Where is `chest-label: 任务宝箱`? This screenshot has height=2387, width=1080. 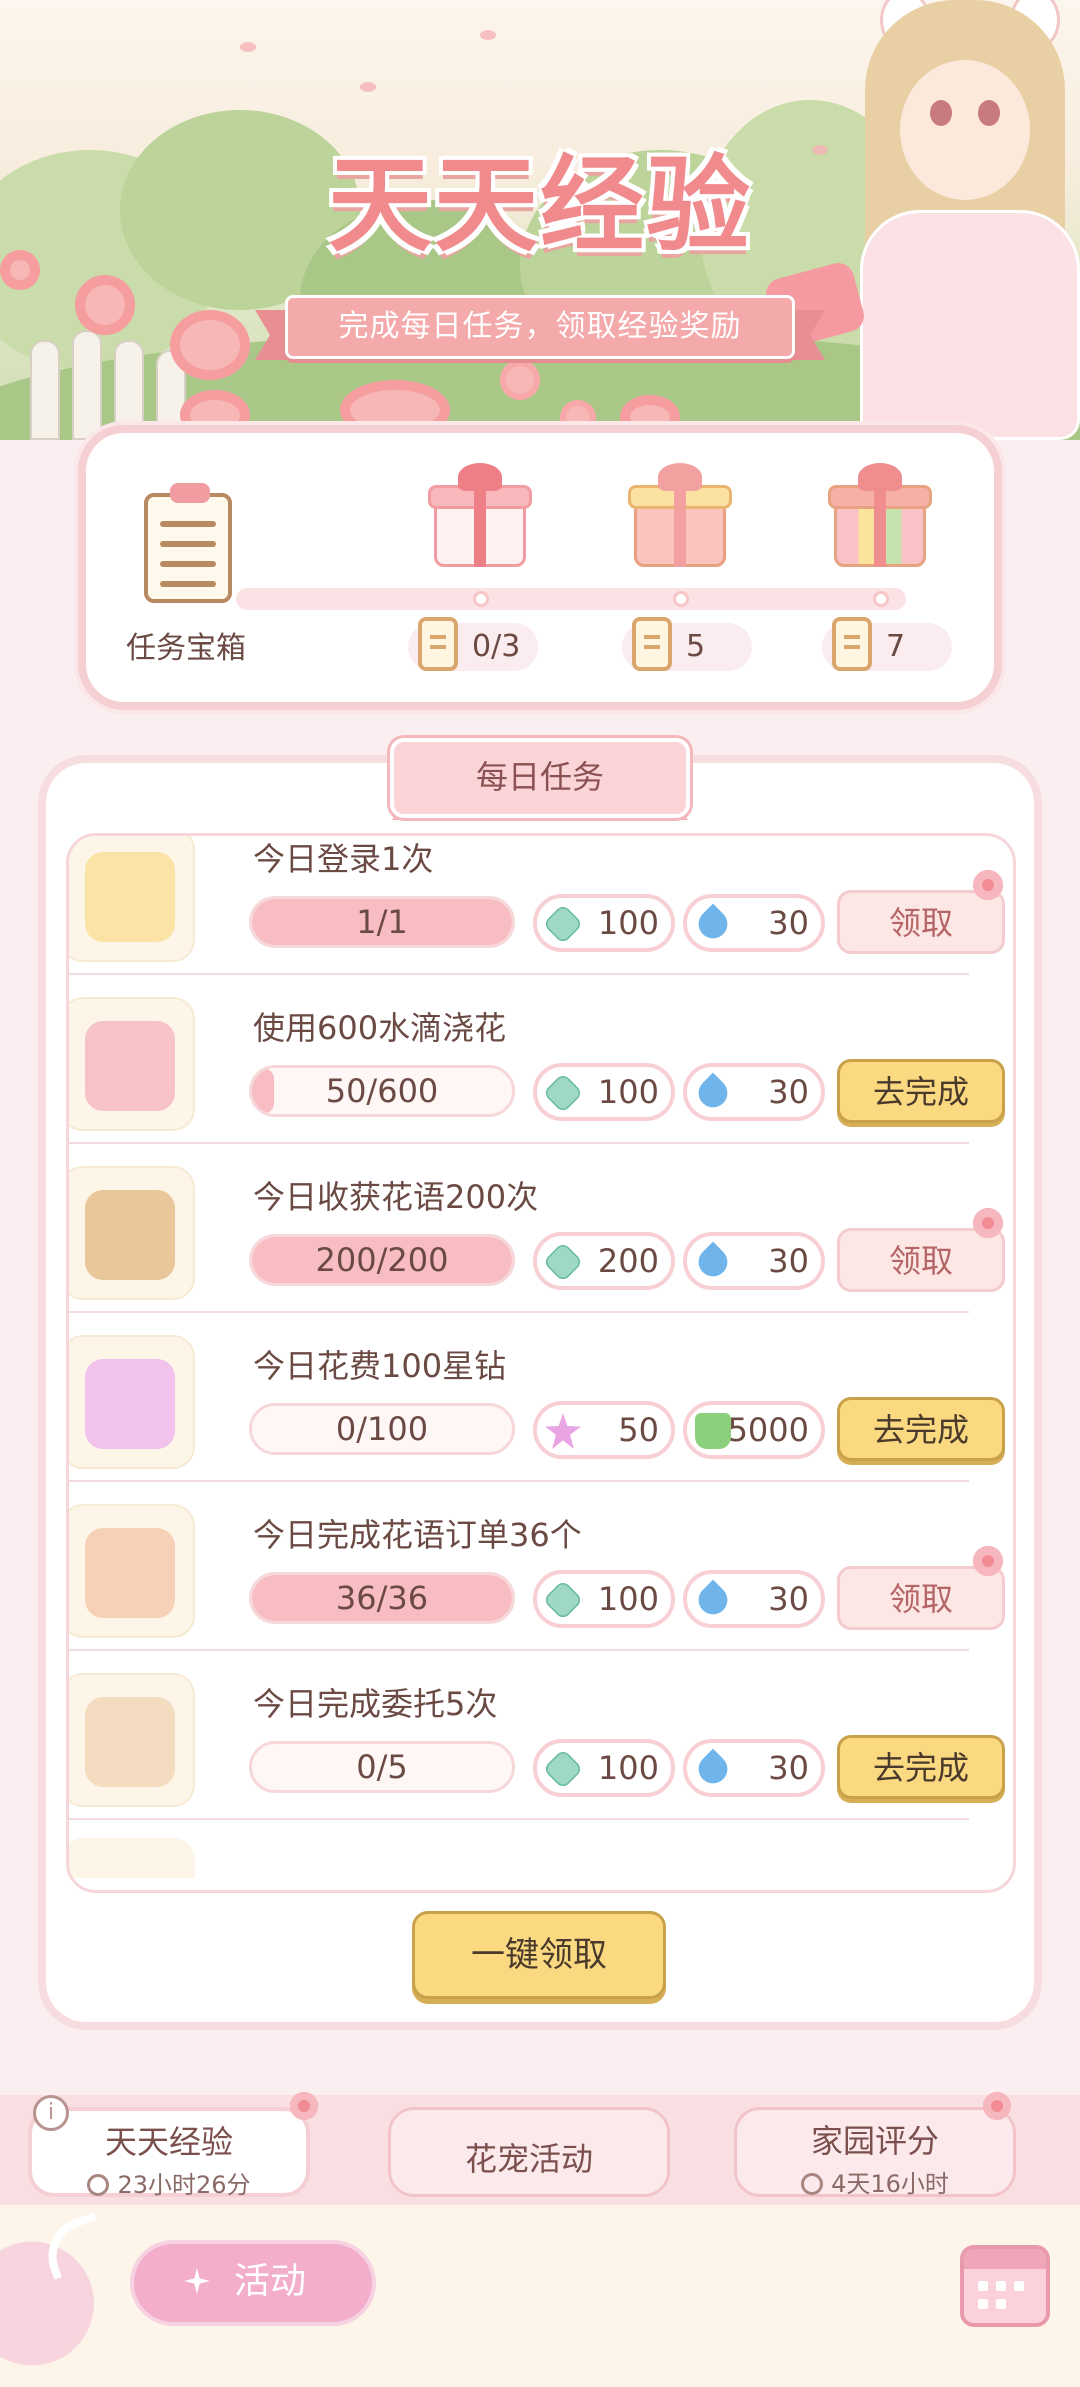
chest-label: 任务宝箱 is located at coordinates (186, 648).